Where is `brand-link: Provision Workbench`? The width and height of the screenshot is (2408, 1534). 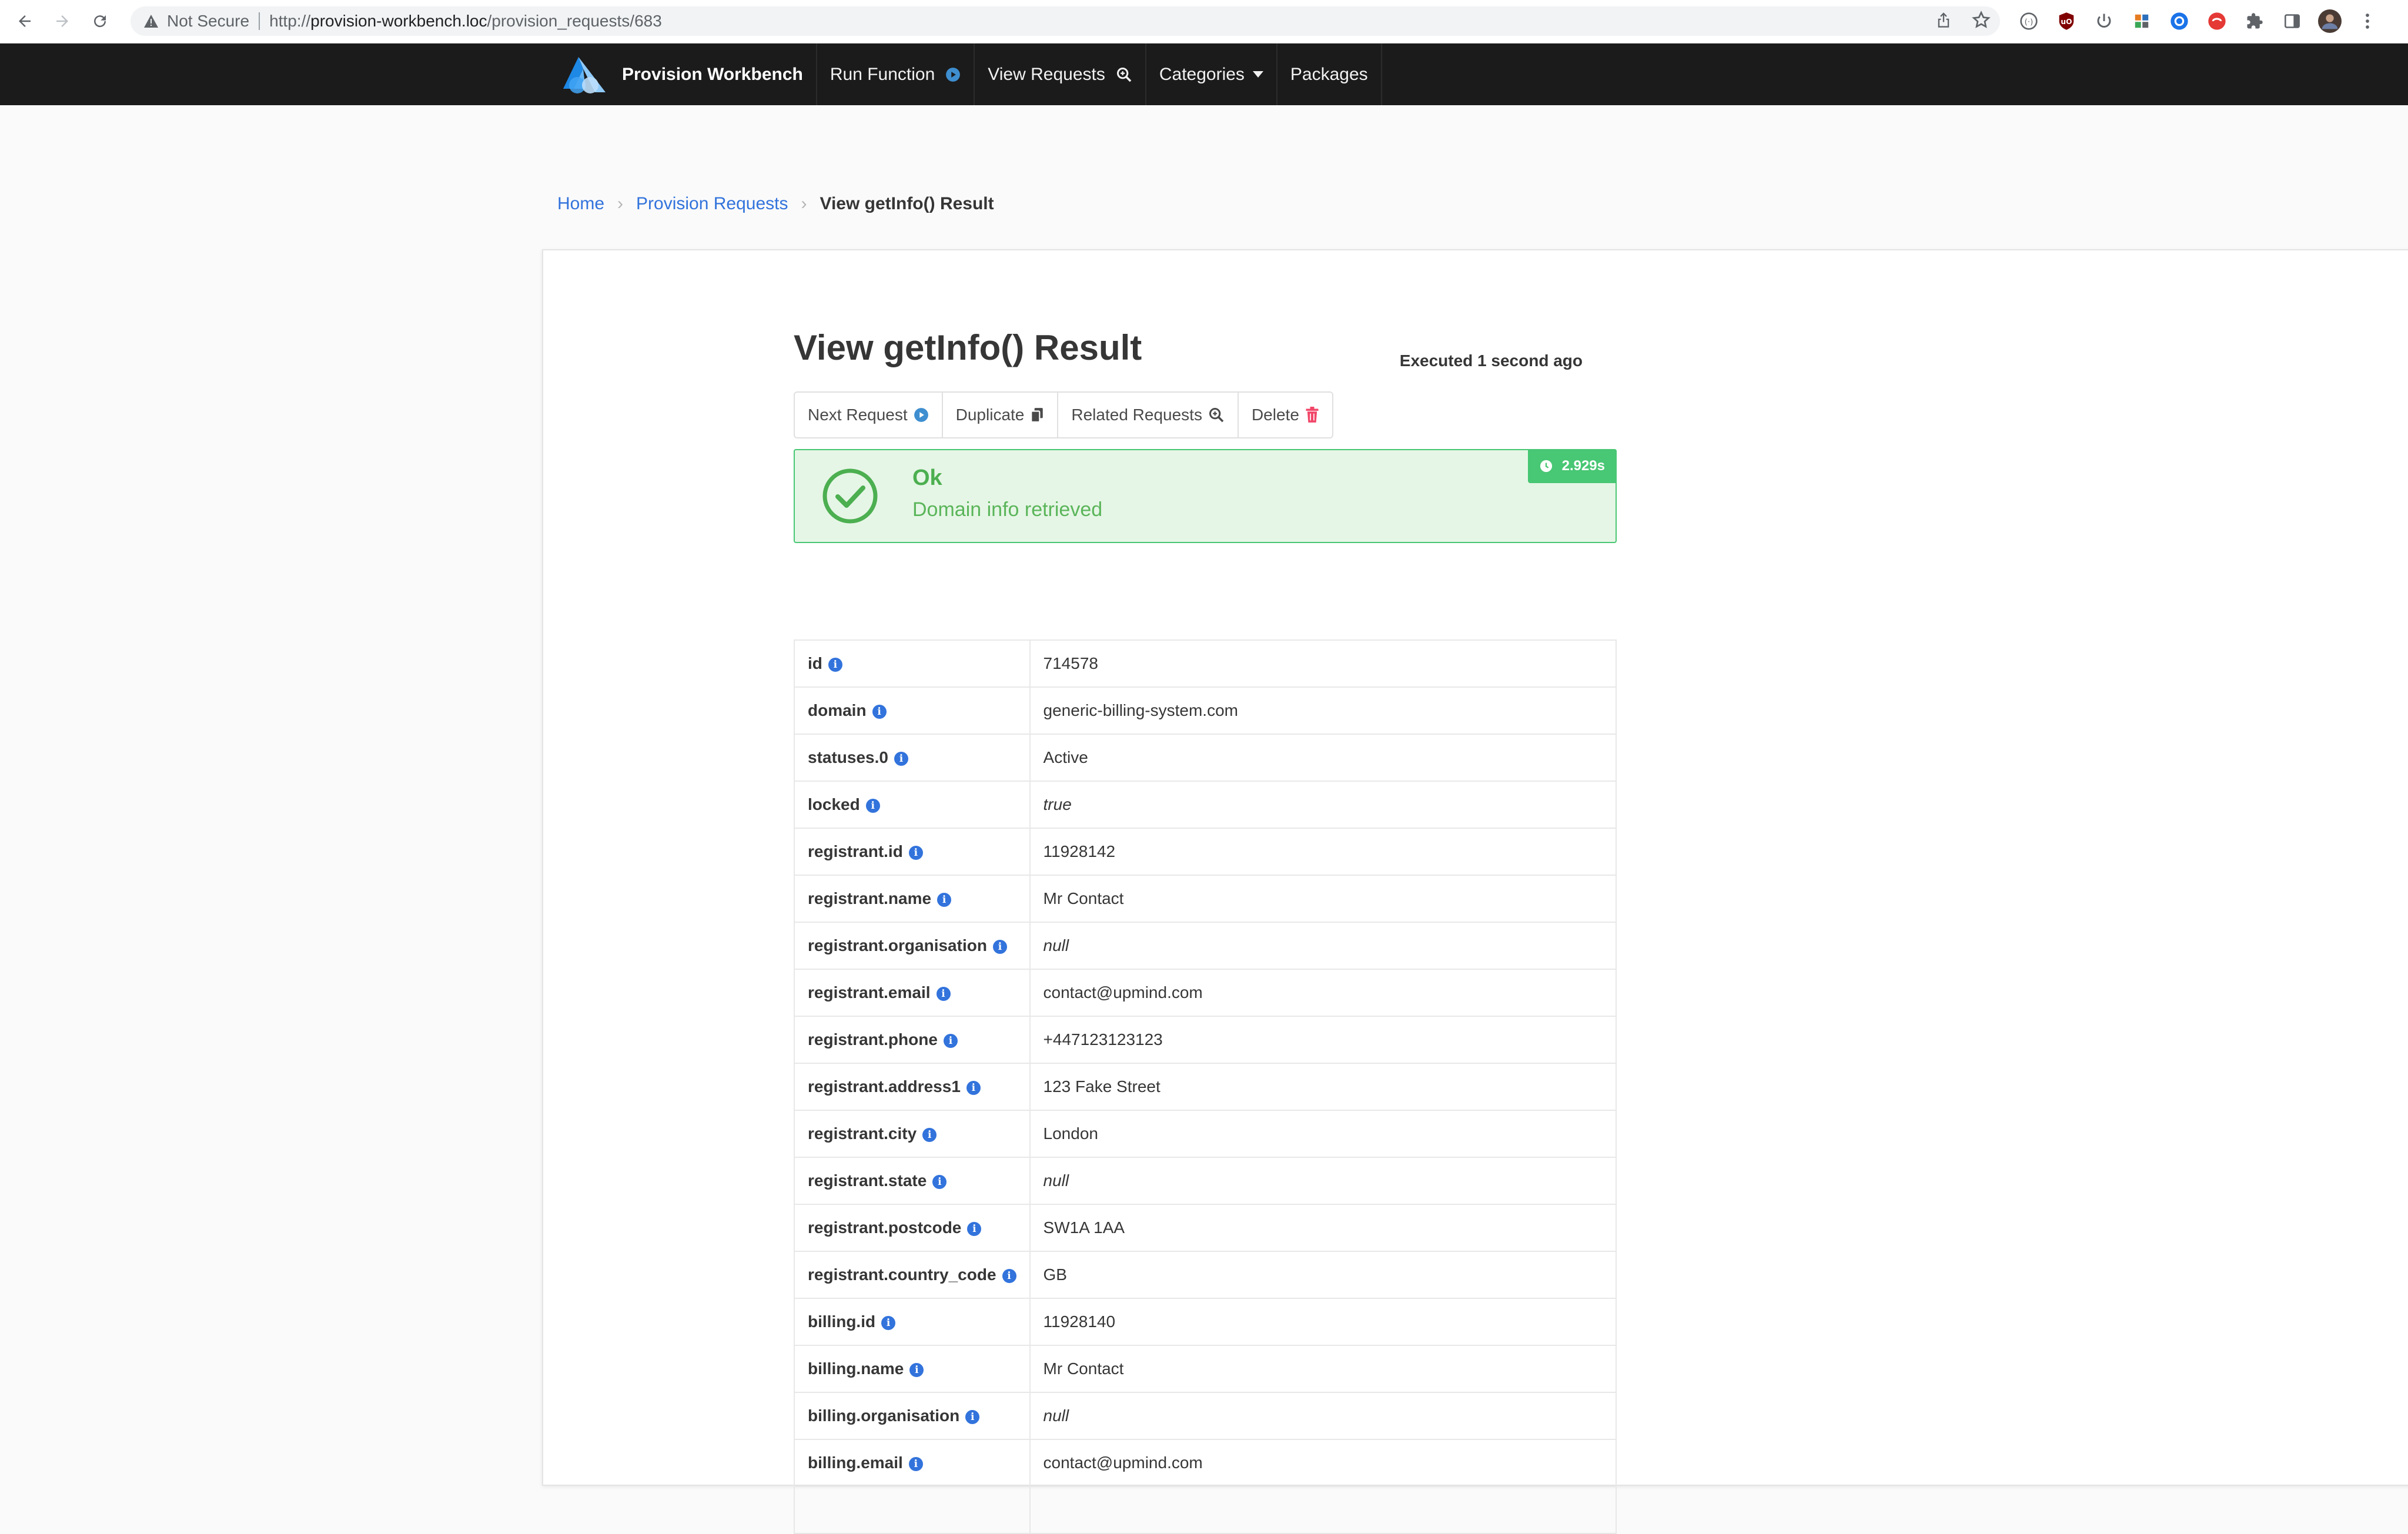
brand-link: Provision Workbench is located at coordinates (684, 74).